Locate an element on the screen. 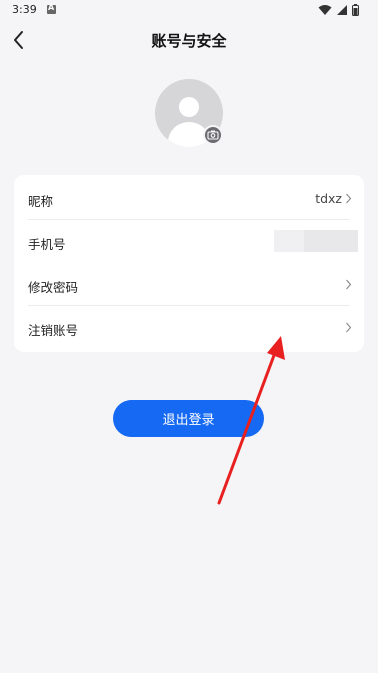  avatar is located at coordinates (189, 113).